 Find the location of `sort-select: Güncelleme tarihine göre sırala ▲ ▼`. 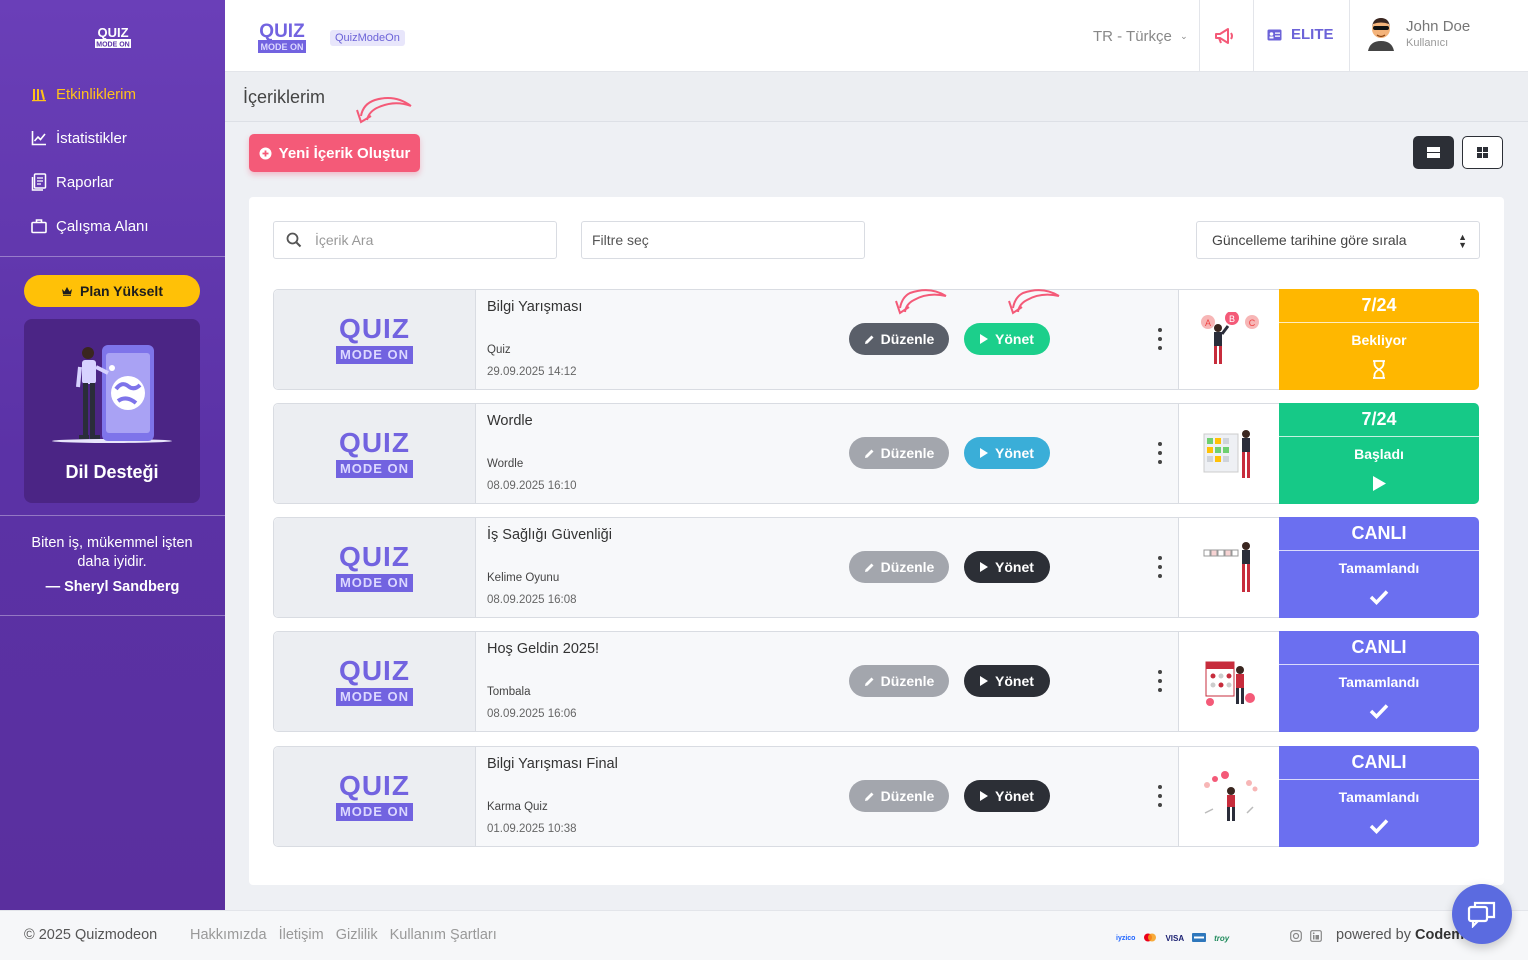

sort-select: Güncelleme tarihine göre sırala ▲ ▼ is located at coordinates (1338, 240).